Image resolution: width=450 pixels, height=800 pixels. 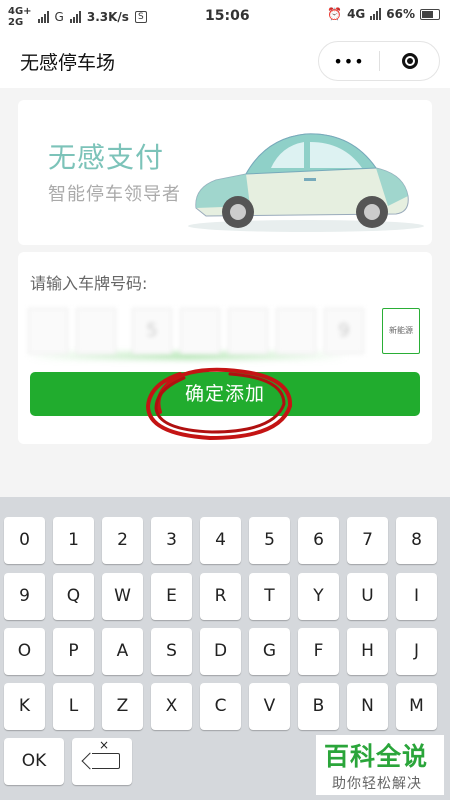 I want to click on key: 7, so click(x=367, y=540).